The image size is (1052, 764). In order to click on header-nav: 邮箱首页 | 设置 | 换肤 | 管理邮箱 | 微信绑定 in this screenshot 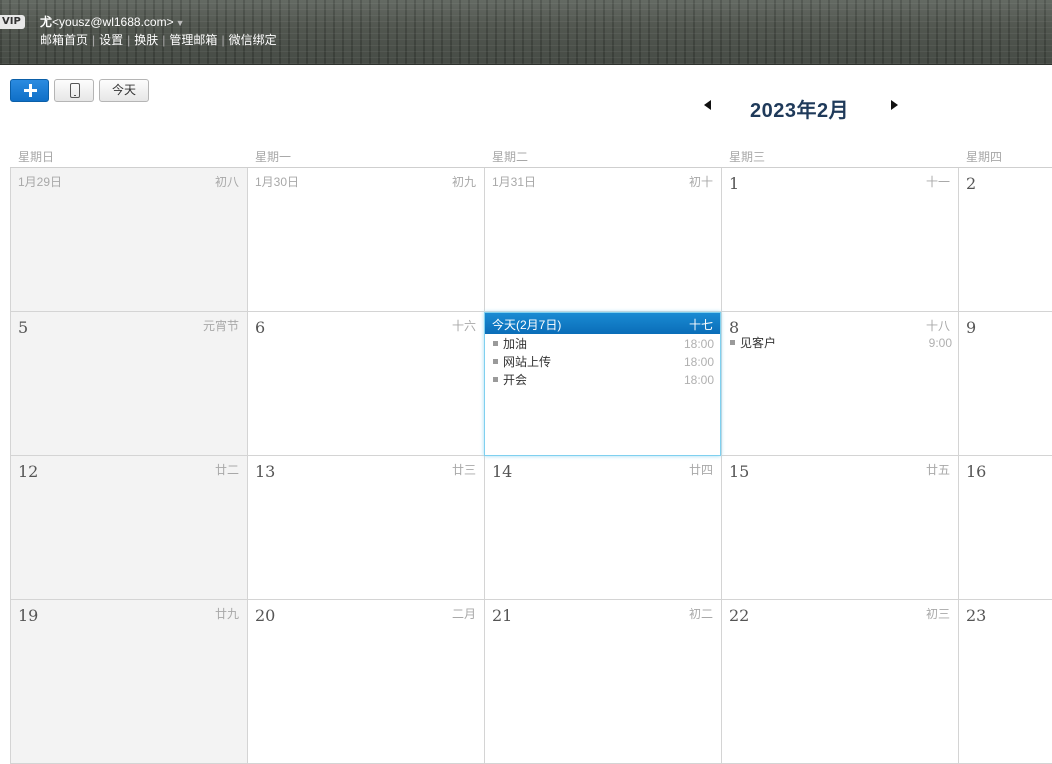, I will do `click(158, 40)`.